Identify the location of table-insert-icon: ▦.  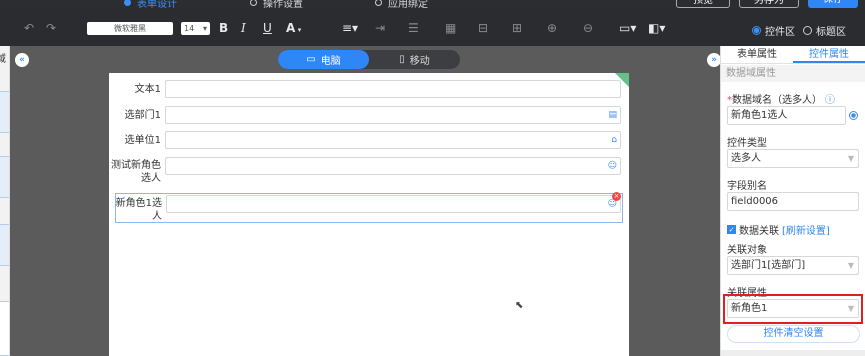
(450, 28).